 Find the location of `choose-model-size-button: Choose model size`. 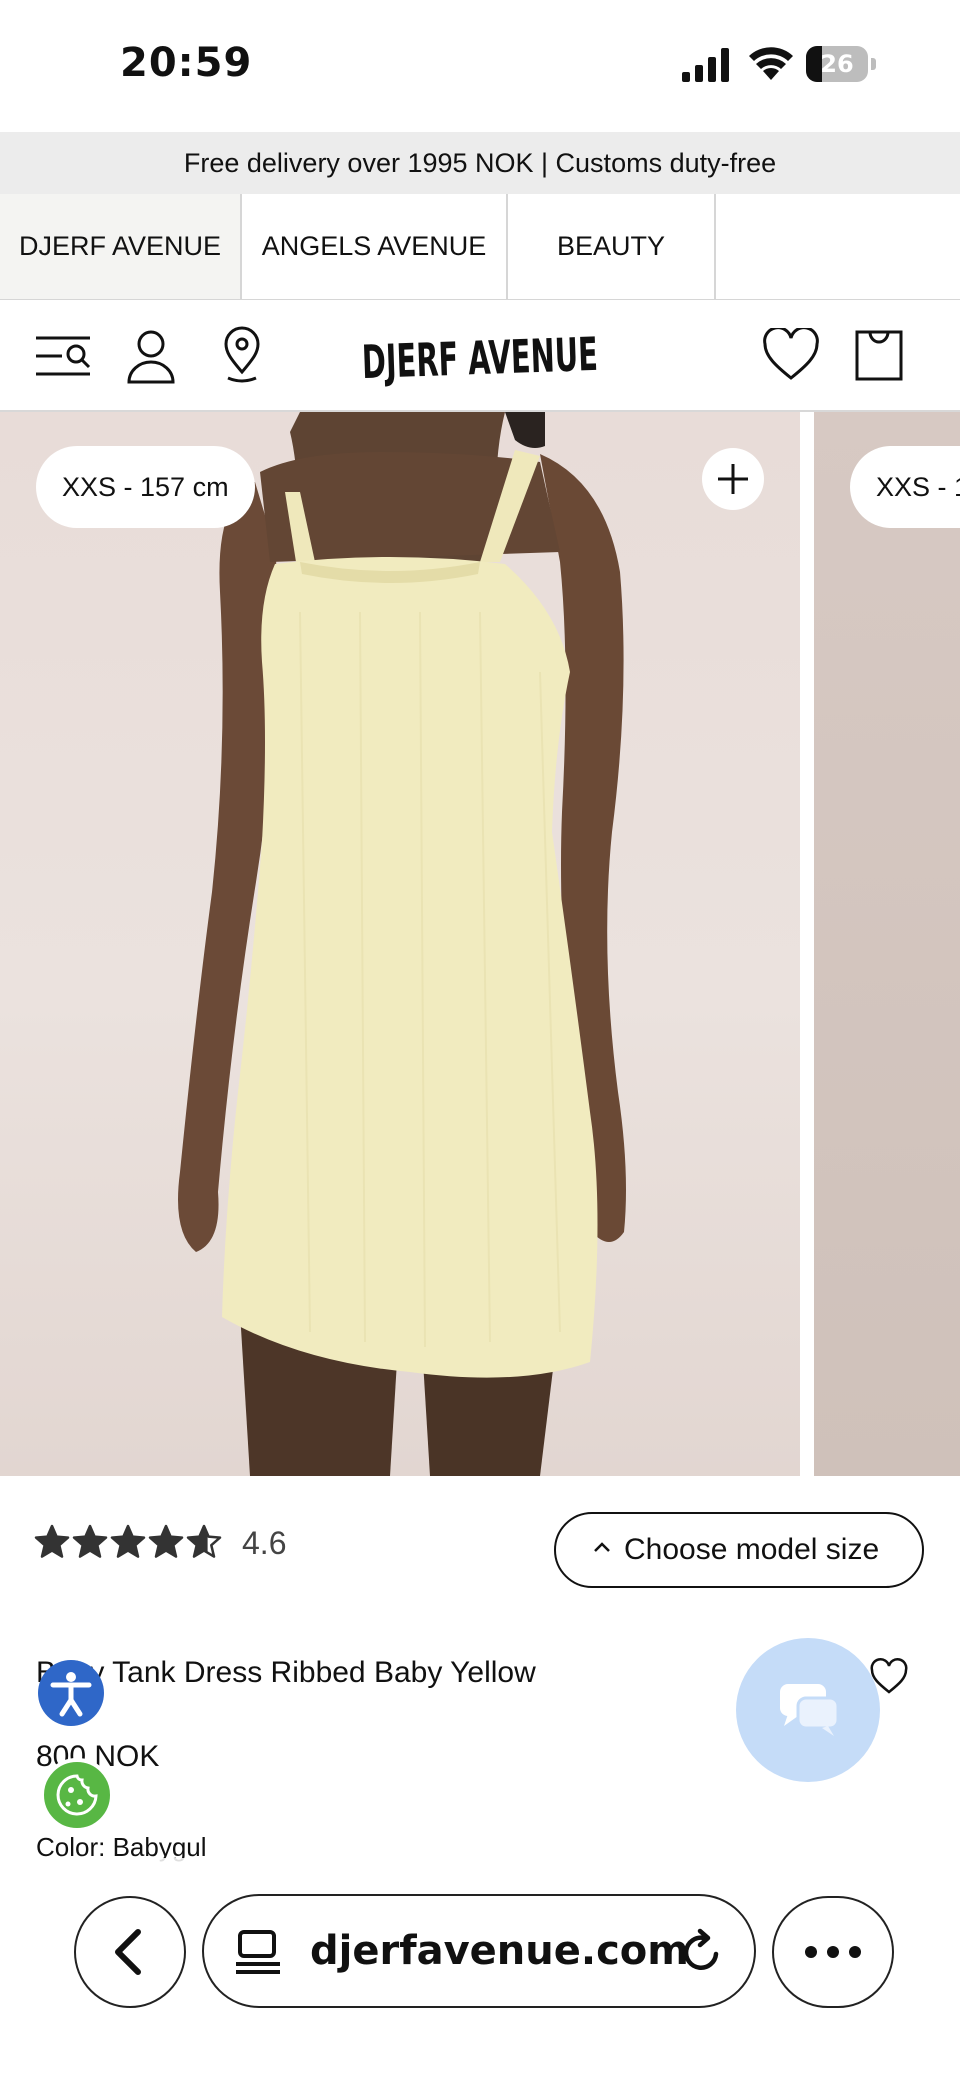

choose-model-size-button: Choose model size is located at coordinates (739, 1550).